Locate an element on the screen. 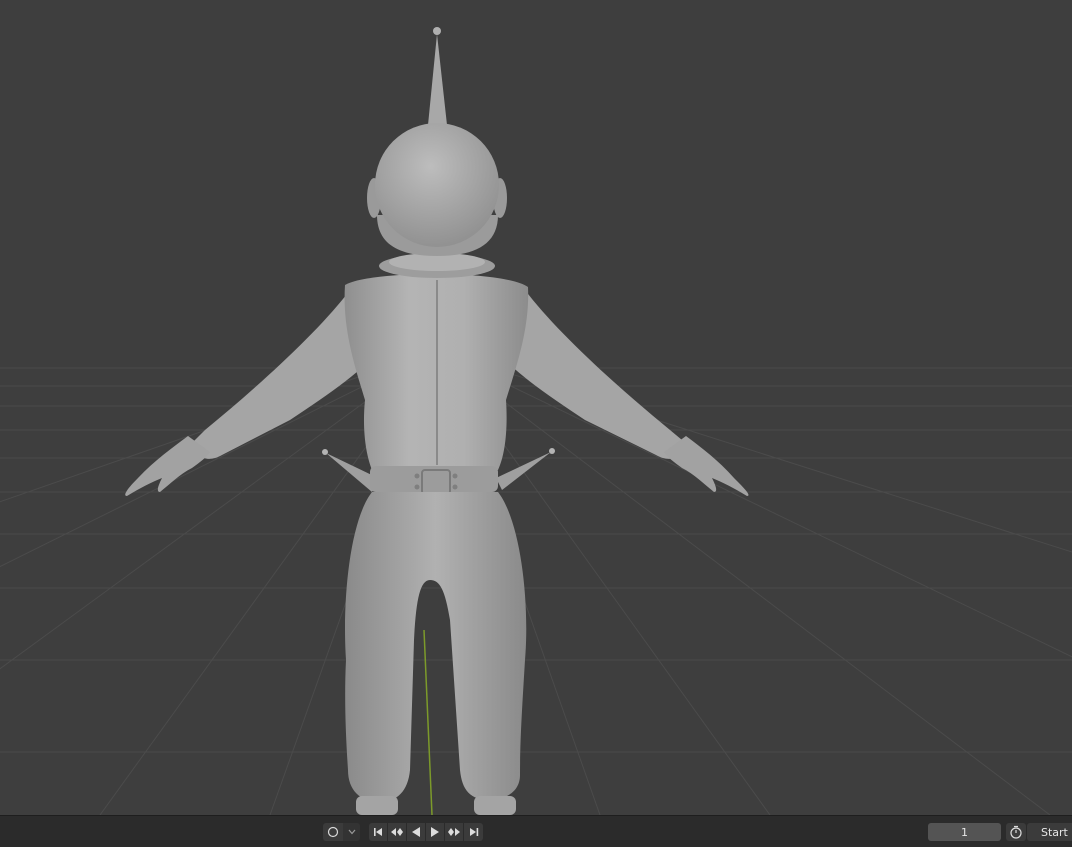  play-icon is located at coordinates (435, 832).